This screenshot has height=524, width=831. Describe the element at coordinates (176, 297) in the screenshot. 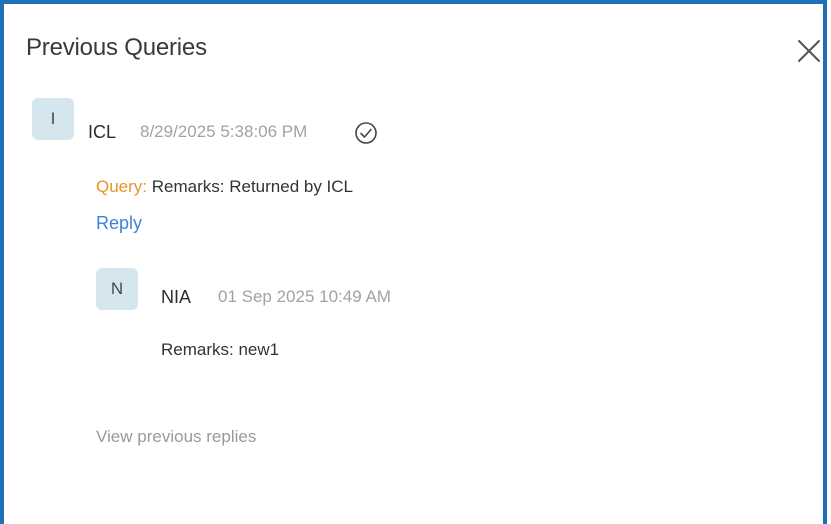

I see `reply-author: NIA` at that location.